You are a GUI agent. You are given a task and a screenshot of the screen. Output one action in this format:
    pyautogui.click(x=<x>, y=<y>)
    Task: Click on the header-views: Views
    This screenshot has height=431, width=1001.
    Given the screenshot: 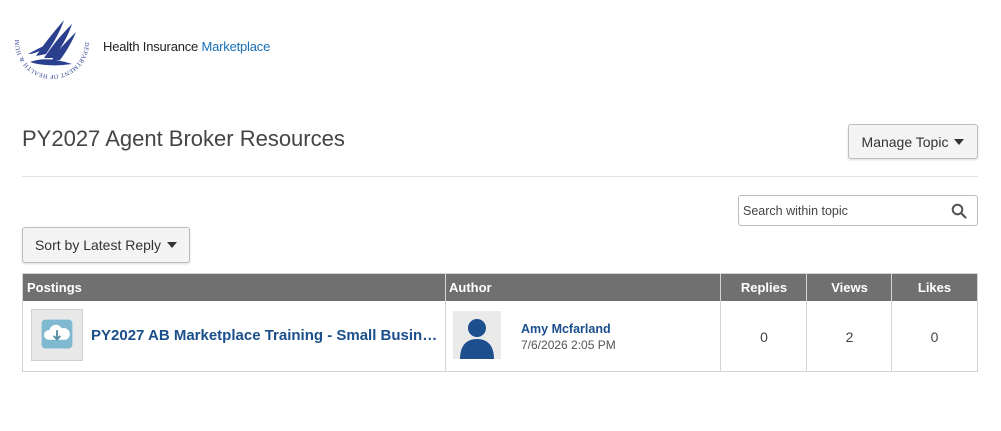 What is the action you would take?
    pyautogui.click(x=849, y=287)
    